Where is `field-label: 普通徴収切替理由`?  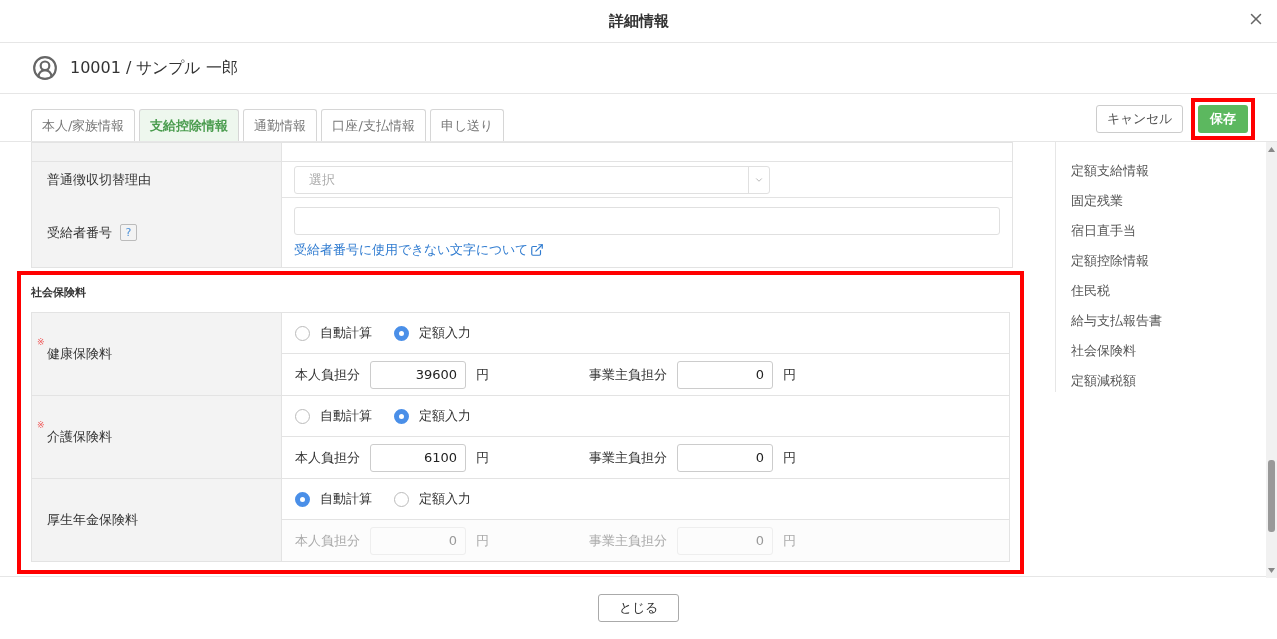 field-label: 普通徴収切替理由 is located at coordinates (99, 180).